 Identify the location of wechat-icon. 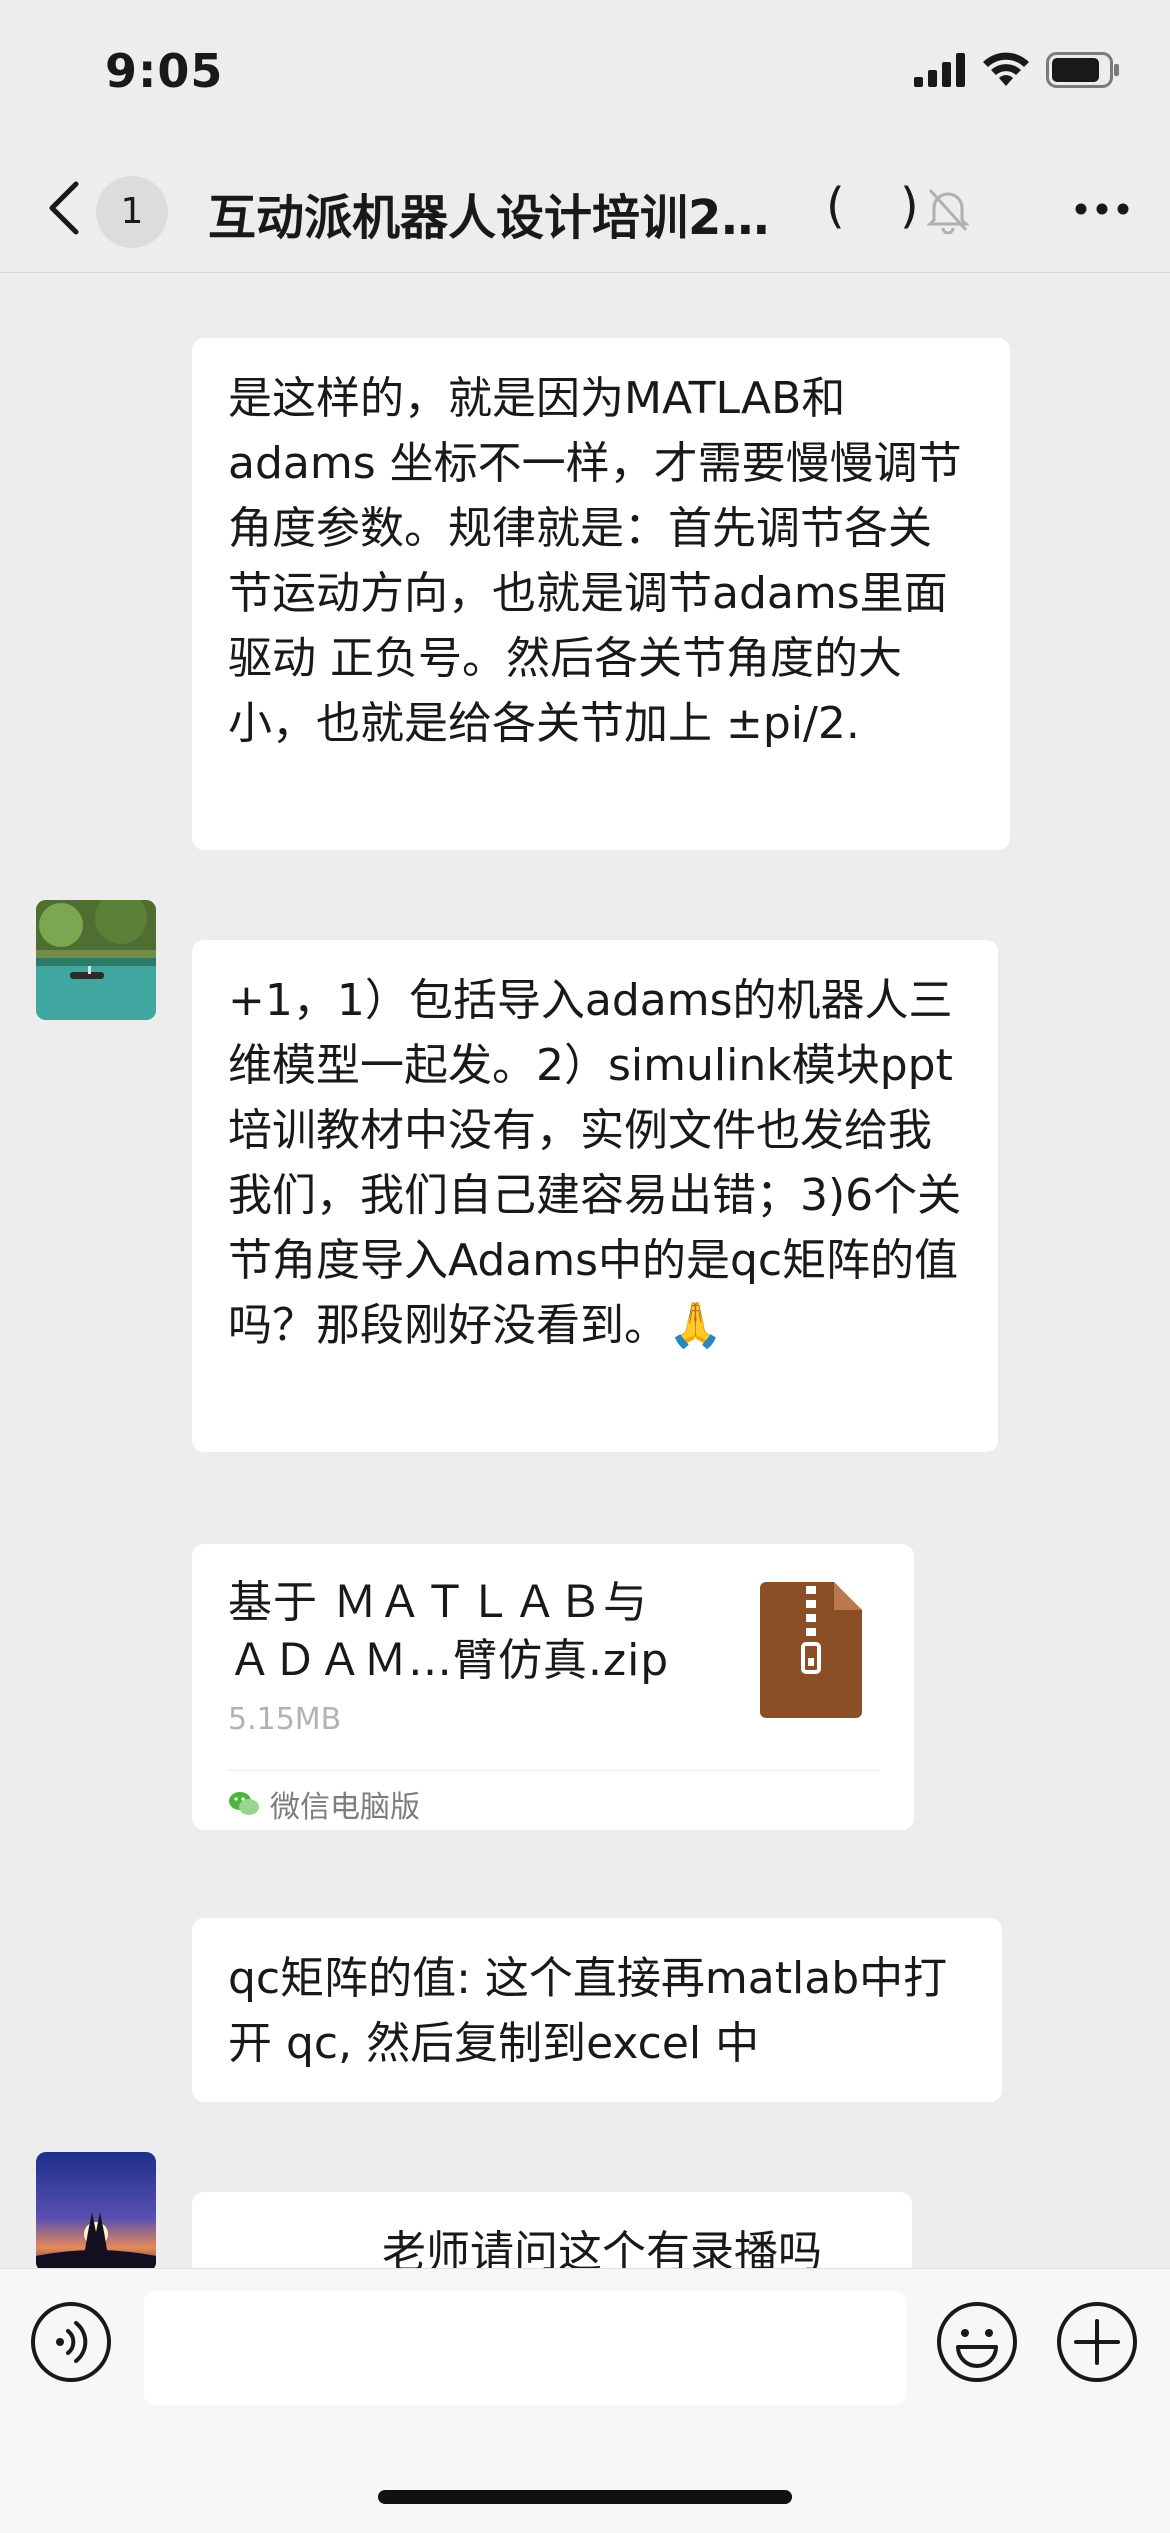
(244, 1803).